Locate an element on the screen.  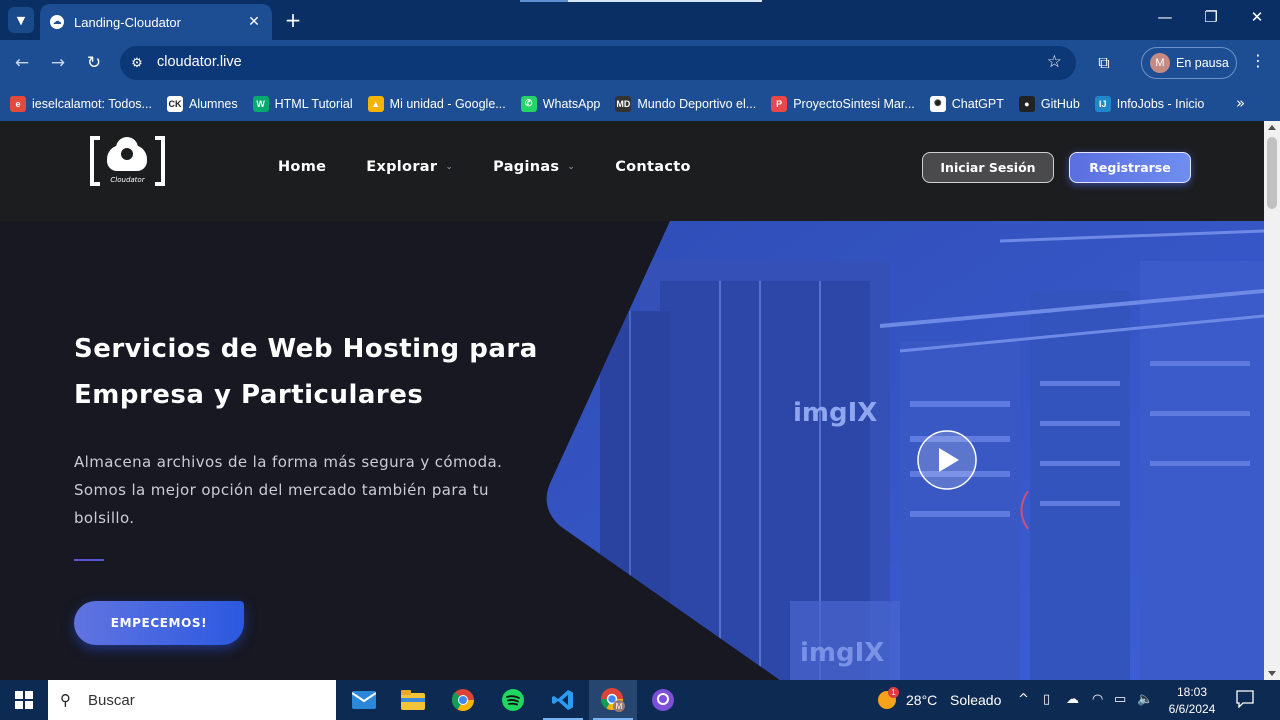
wifi-icon: ◠ is located at coordinates (1097, 699).